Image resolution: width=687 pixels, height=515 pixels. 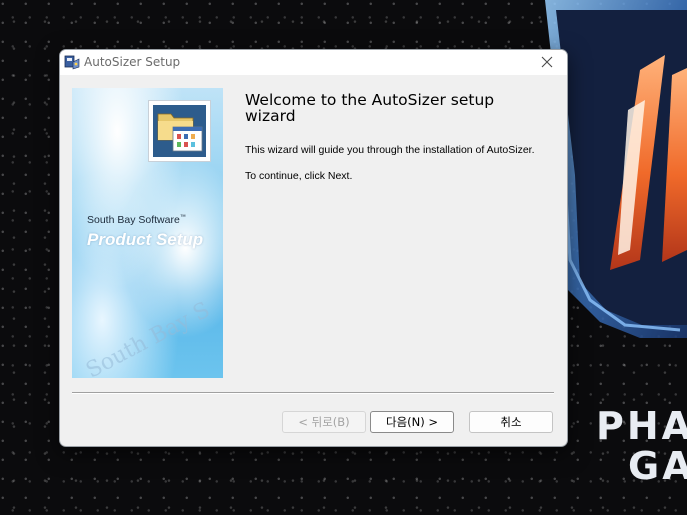 I want to click on product-image, so click(x=179, y=131).